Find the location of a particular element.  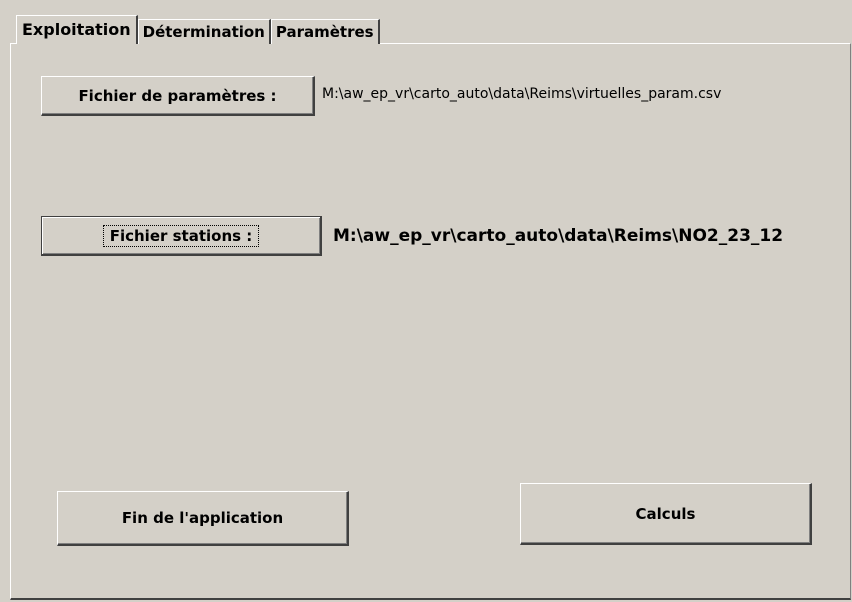

quit-application-button-label: Fin de l'application is located at coordinates (202, 518).